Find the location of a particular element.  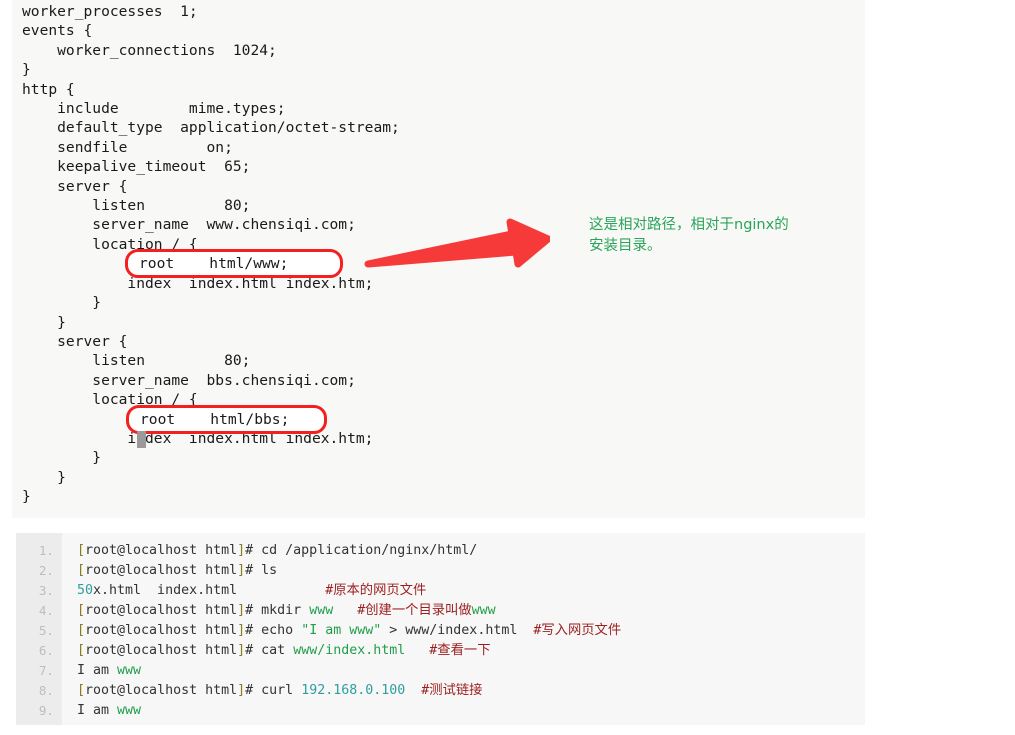

highlight-box-root-www: root html/www; is located at coordinates (234, 263).